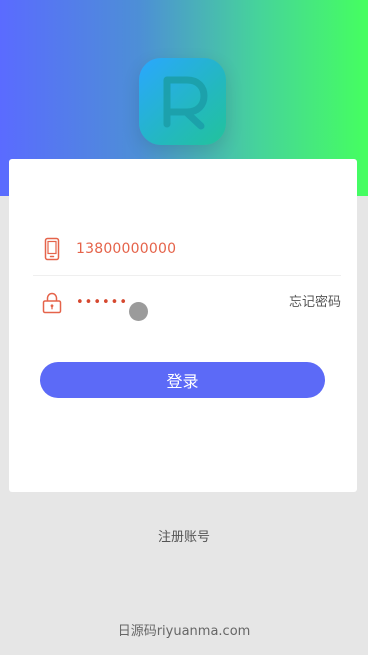 The image size is (368, 655). I want to click on app-logo-icon, so click(182, 101).